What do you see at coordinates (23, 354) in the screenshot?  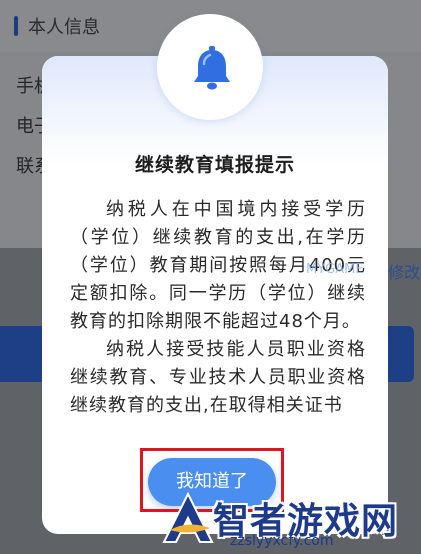 I see `submit-button-left` at bounding box center [23, 354].